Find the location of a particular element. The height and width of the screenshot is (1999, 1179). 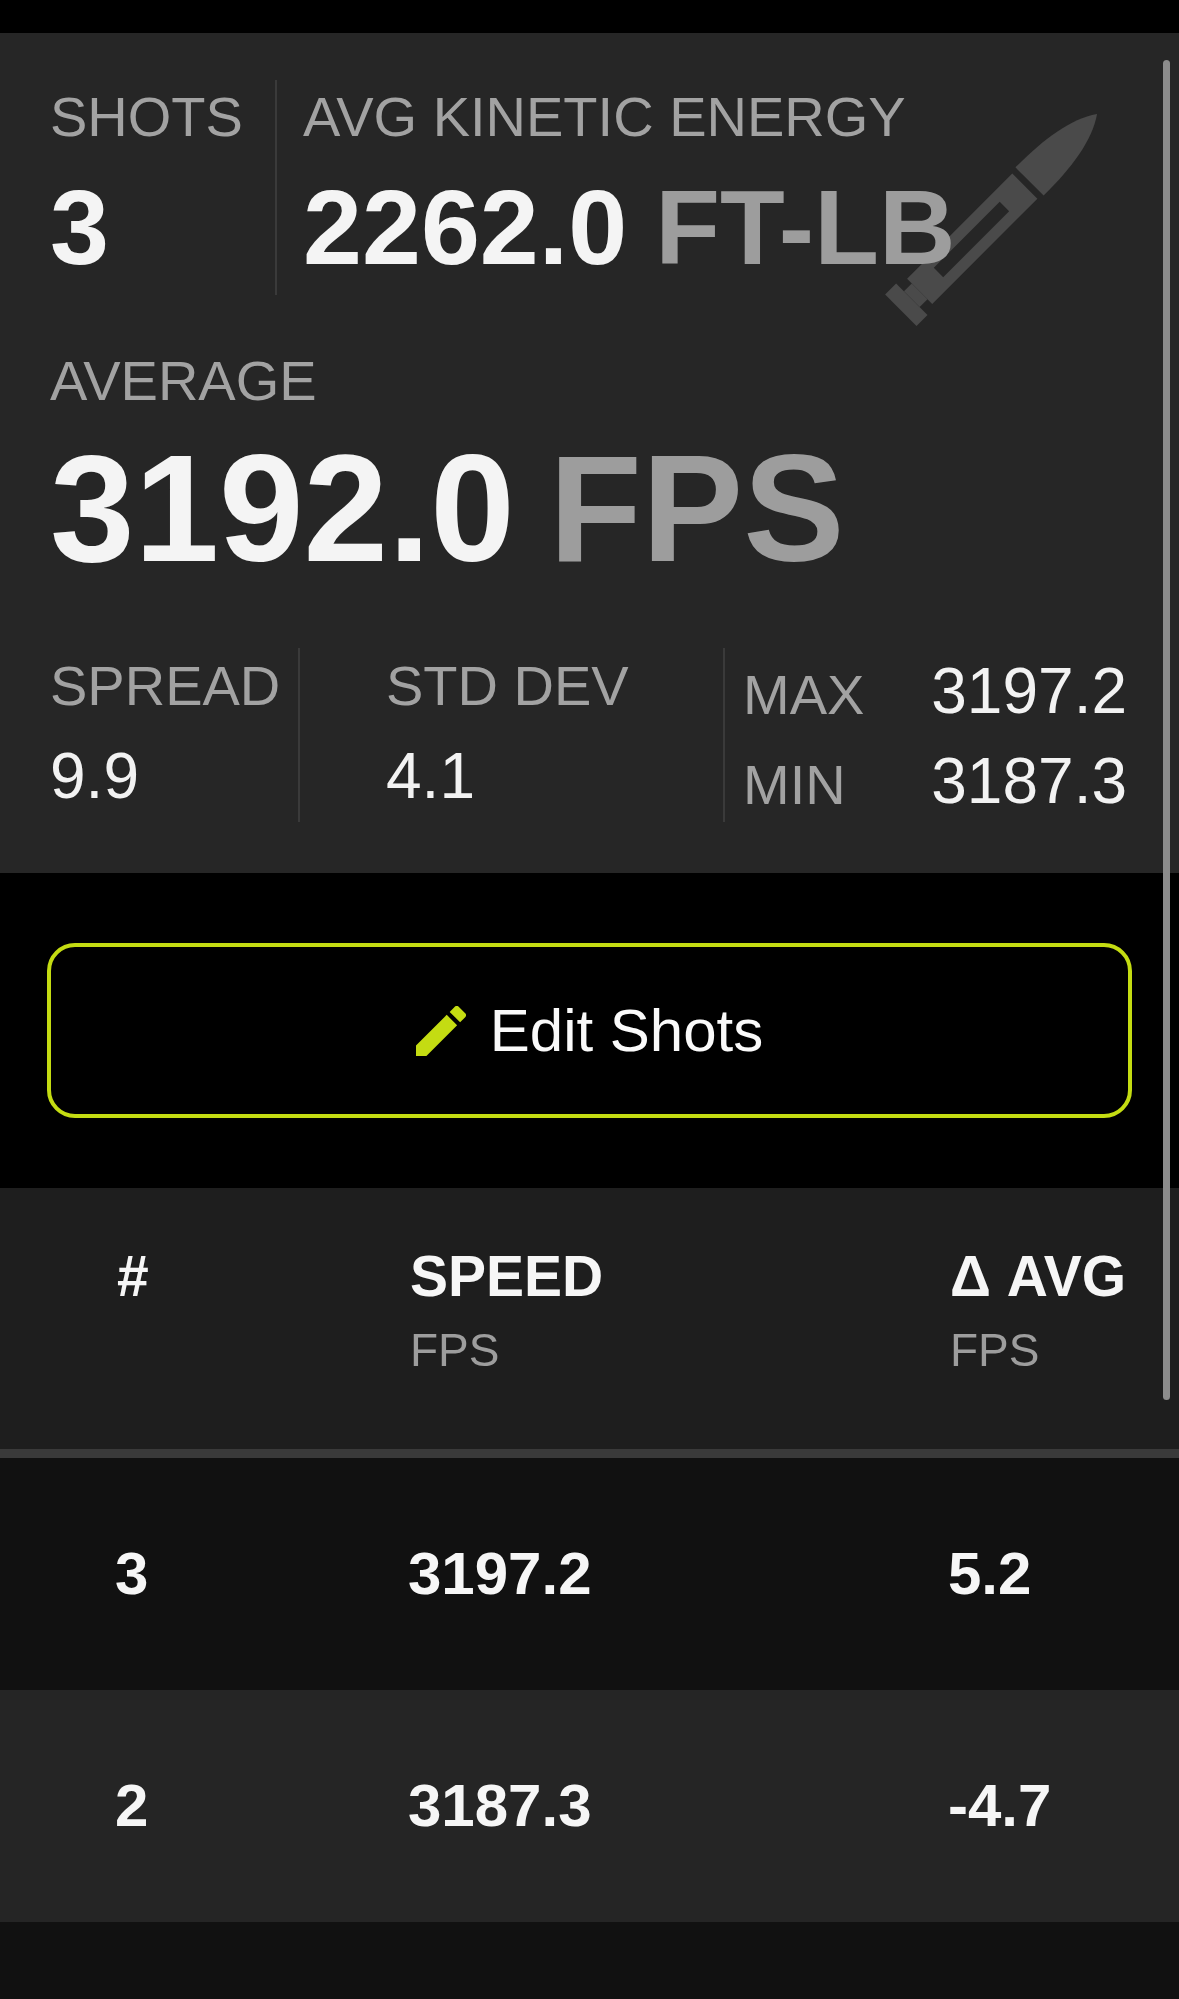

average-value: 3192.0 is located at coordinates (282, 508).